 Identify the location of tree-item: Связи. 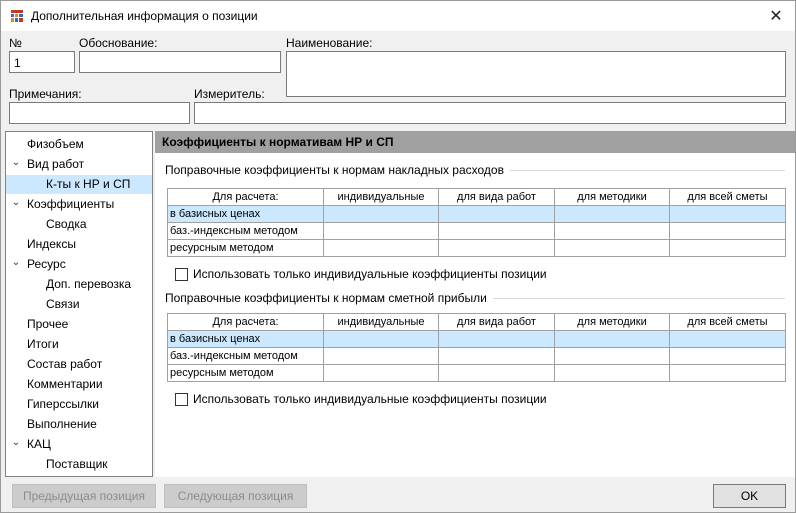
(79, 304).